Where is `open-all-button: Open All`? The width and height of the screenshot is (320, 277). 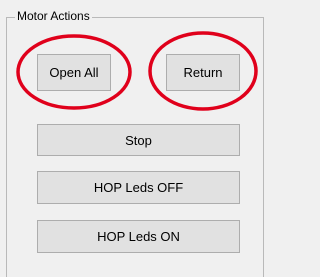 open-all-button: Open All is located at coordinates (74, 72).